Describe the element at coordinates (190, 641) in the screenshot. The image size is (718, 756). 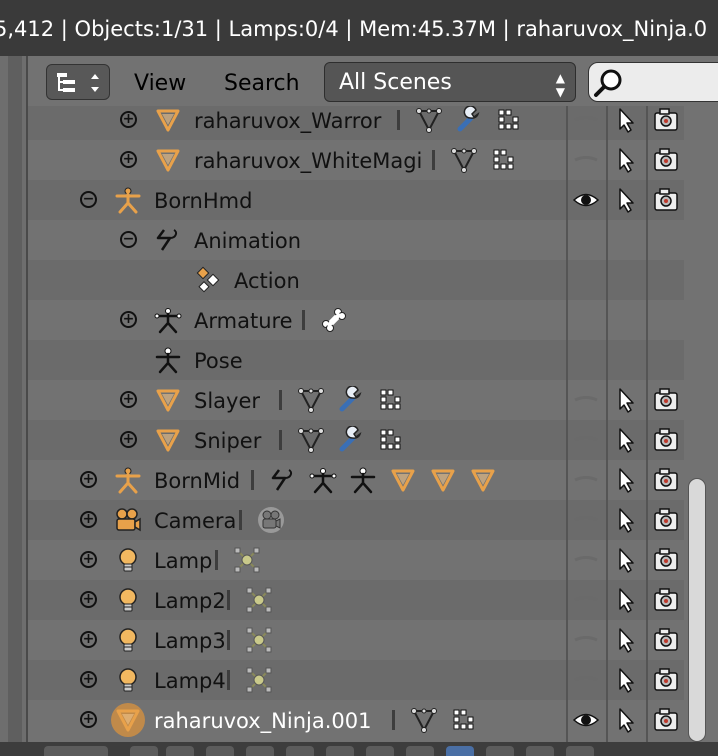
I see `row-label: Lamp3` at that location.